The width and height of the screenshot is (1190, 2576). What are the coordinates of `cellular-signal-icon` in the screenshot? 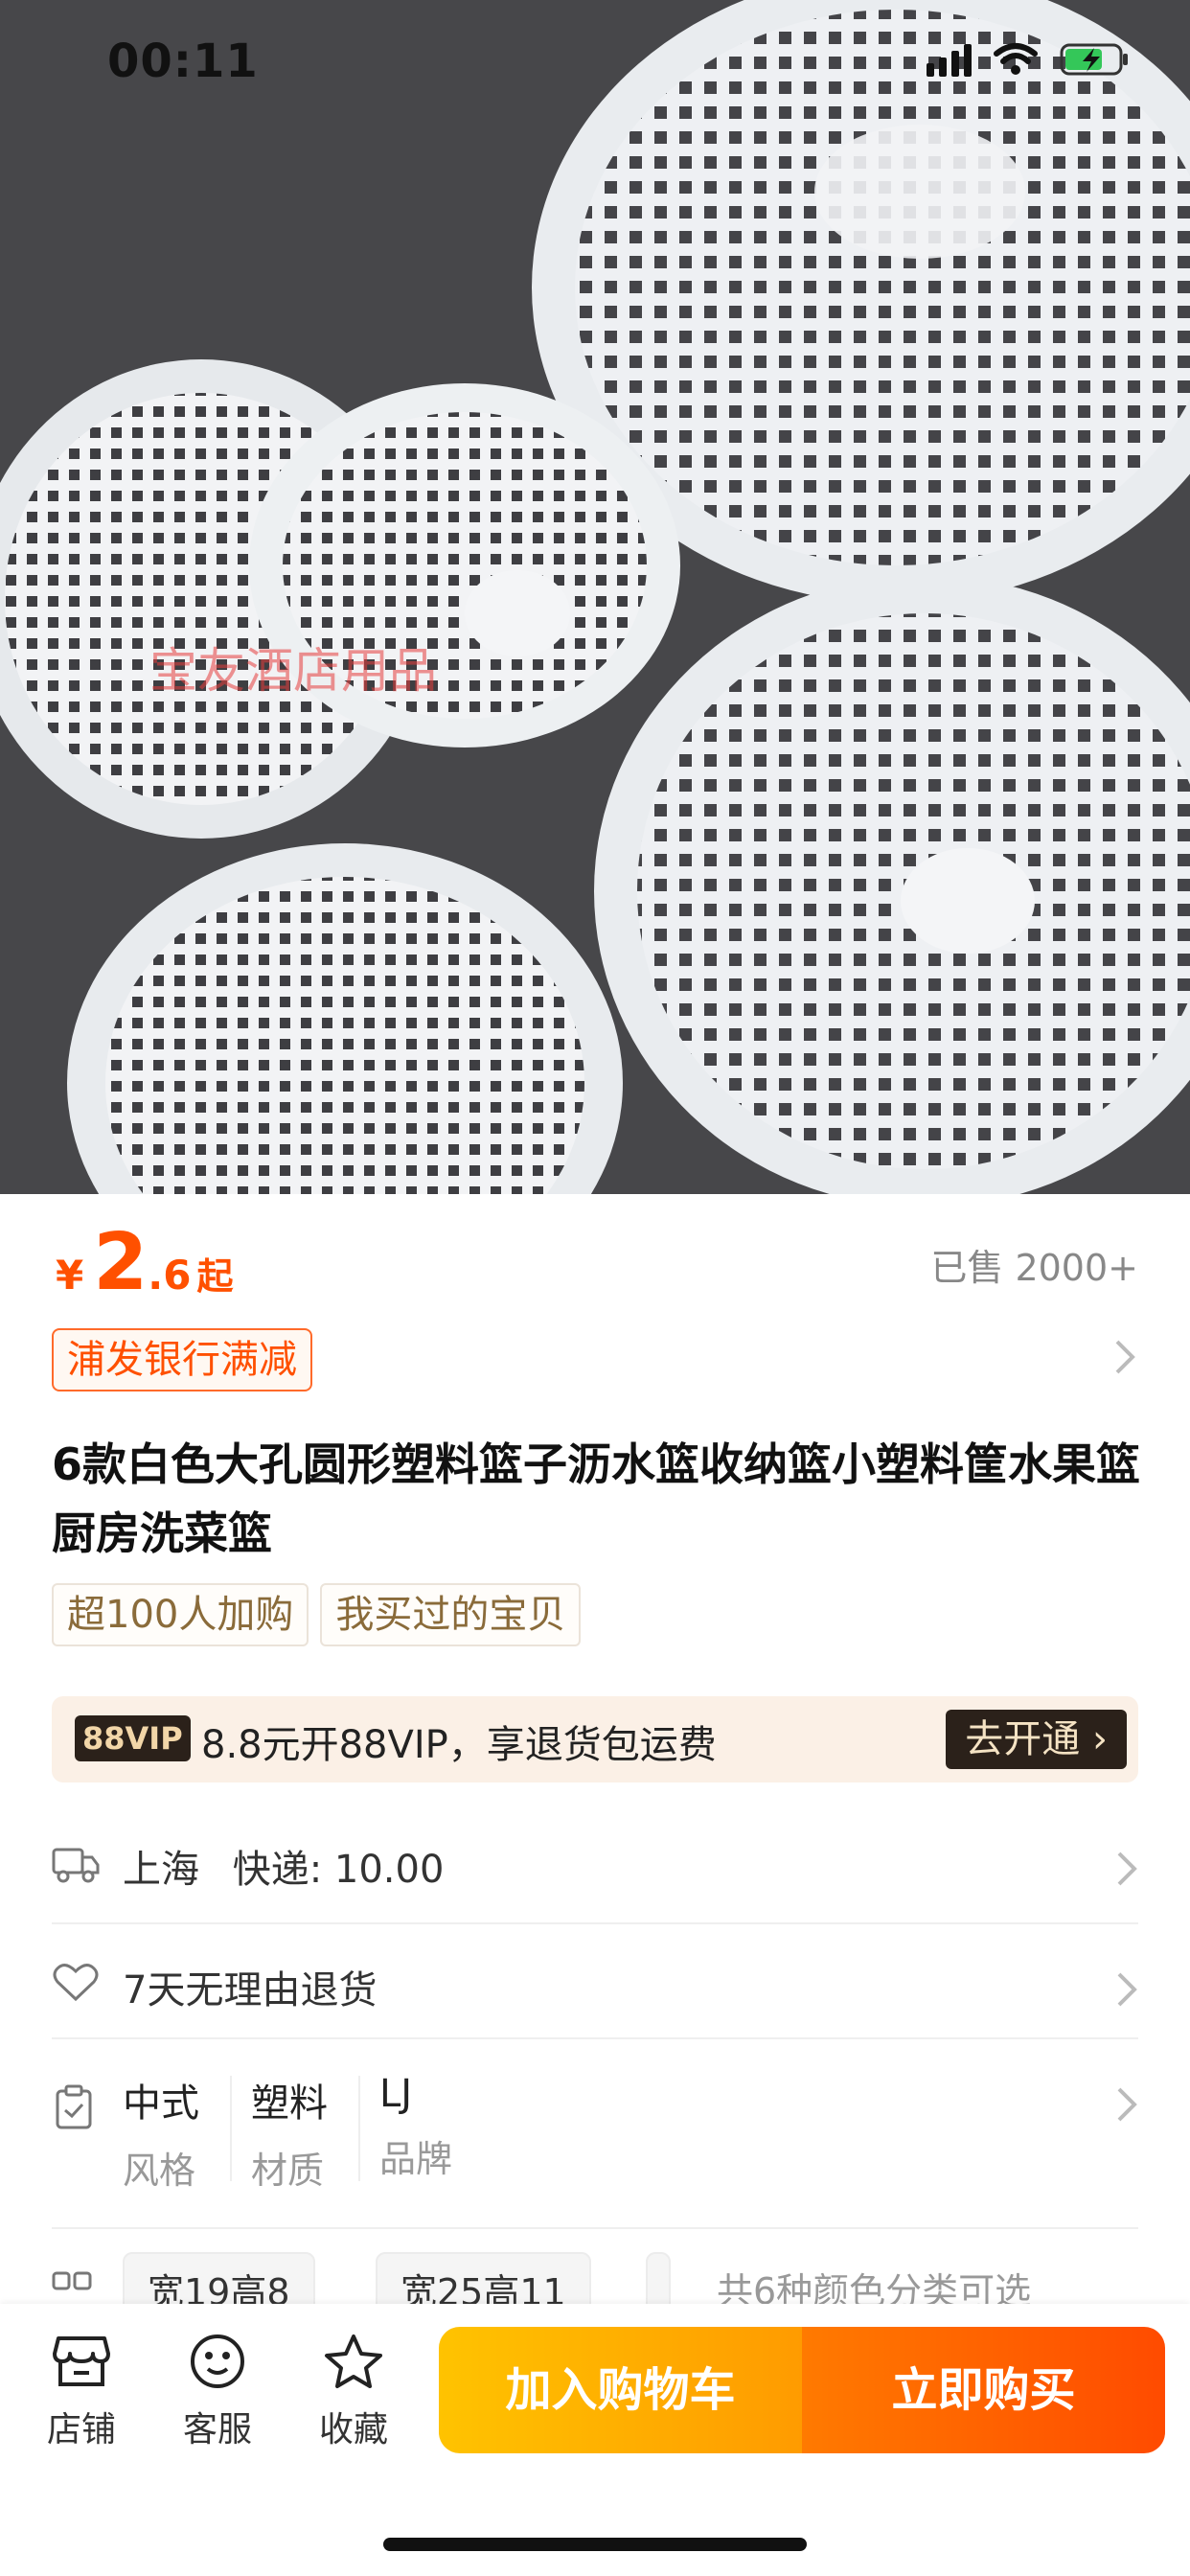 It's located at (950, 59).